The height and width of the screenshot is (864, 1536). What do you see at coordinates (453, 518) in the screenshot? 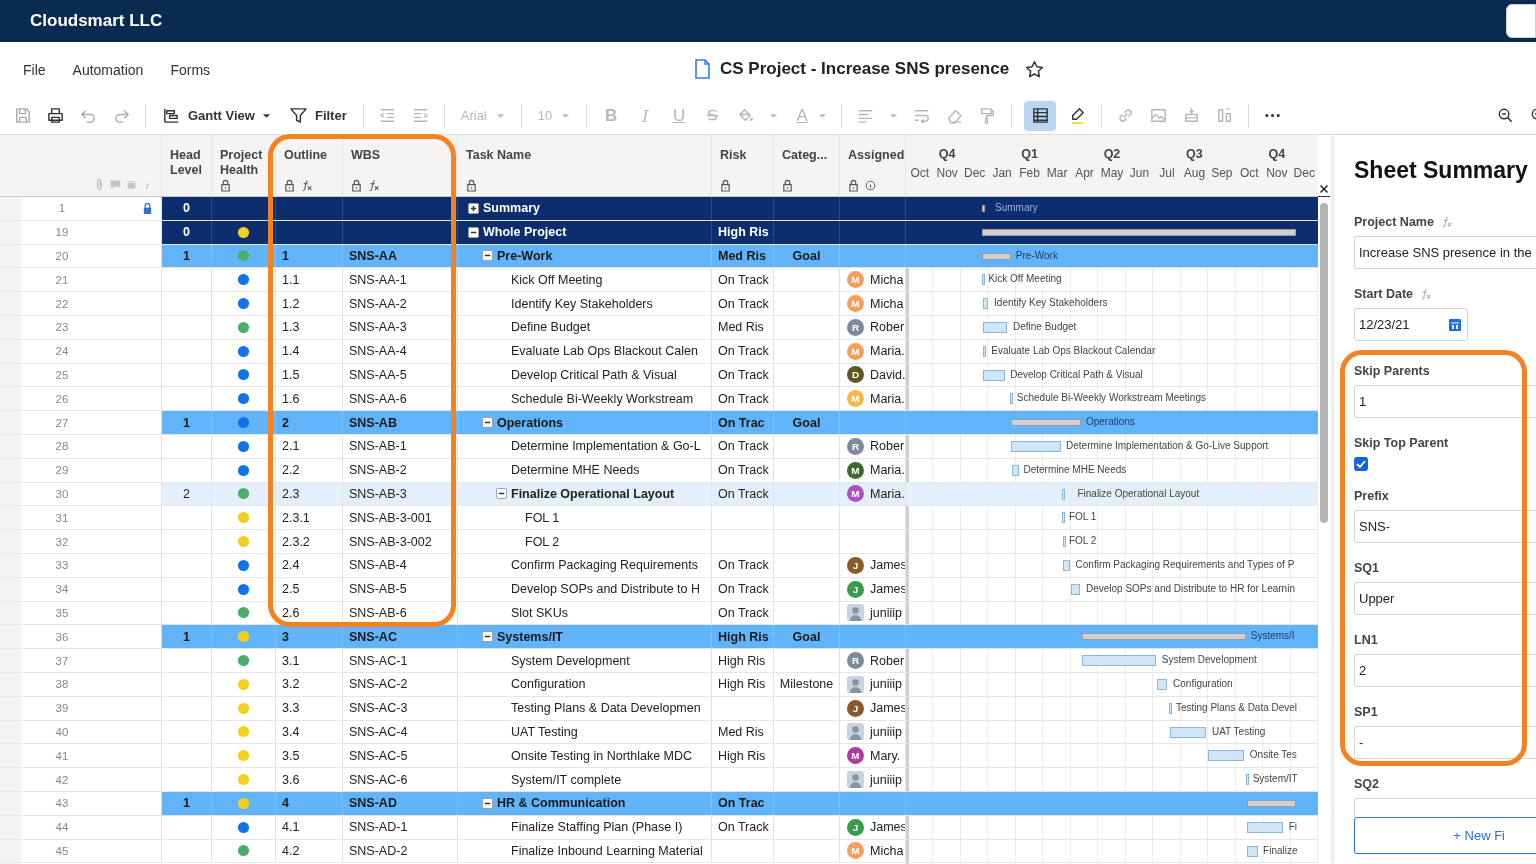
I see `table-row: 31 2.3.1 SNS-AB-3-001 FOL 1` at bounding box center [453, 518].